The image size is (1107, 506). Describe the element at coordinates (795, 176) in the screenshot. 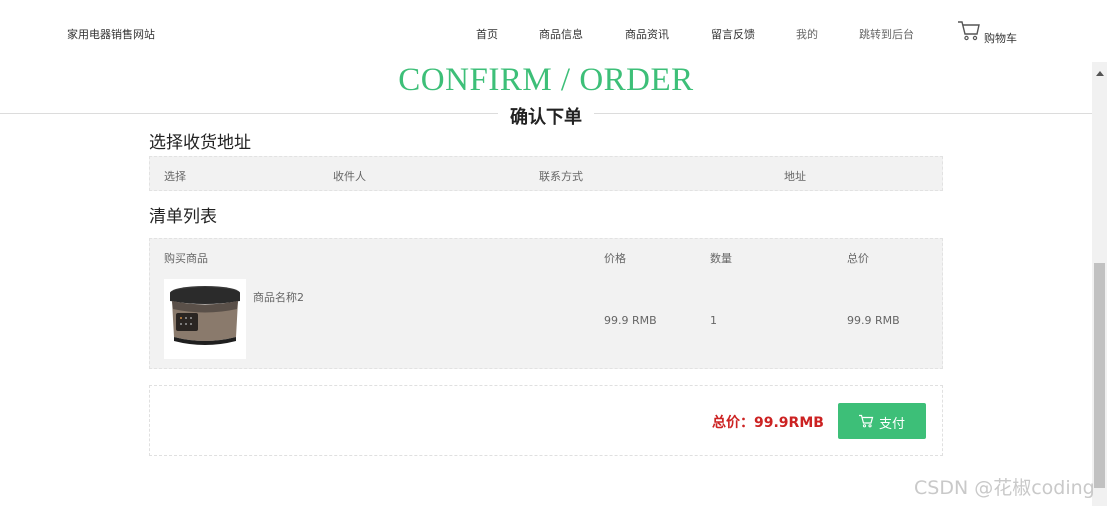

I see `address-col-address: 地址` at that location.